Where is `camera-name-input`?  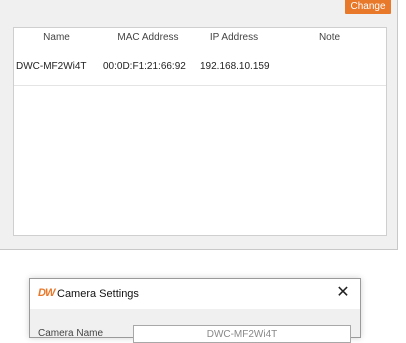 camera-name-input is located at coordinates (242, 334).